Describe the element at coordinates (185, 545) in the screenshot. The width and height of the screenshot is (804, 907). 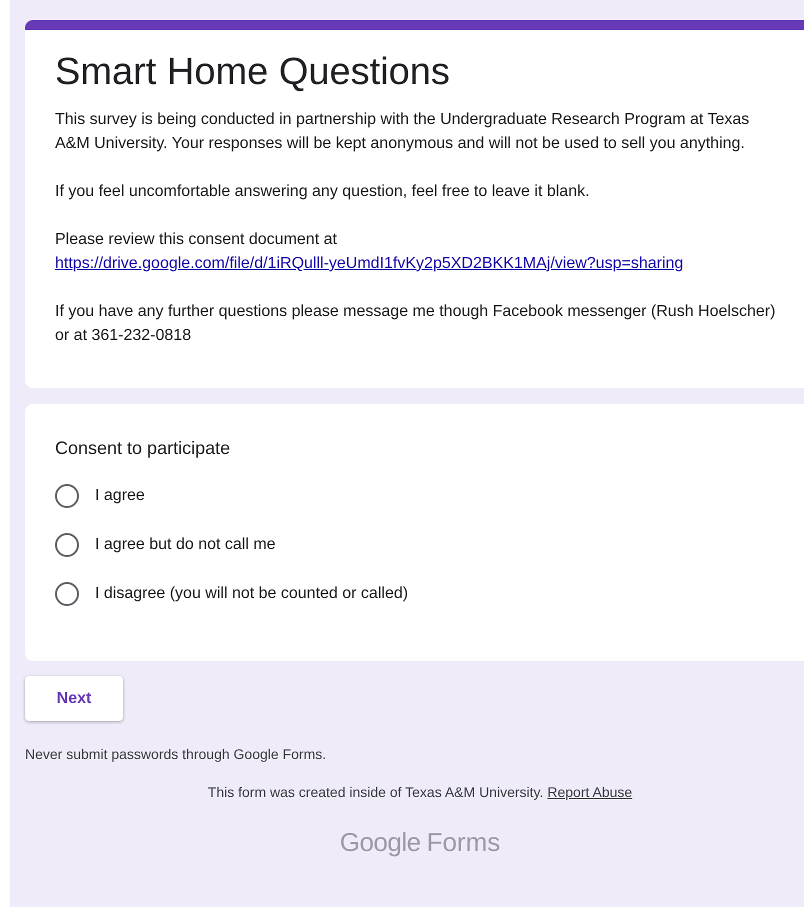
I see `option-label: I agree but do not call me` at that location.